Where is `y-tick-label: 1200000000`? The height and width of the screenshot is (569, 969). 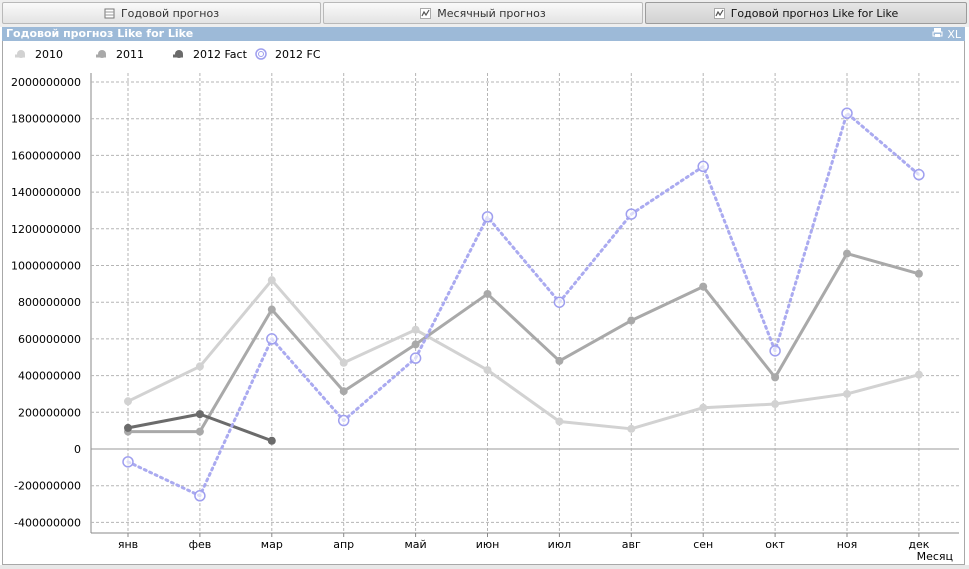 y-tick-label: 1200000000 is located at coordinates (46, 229).